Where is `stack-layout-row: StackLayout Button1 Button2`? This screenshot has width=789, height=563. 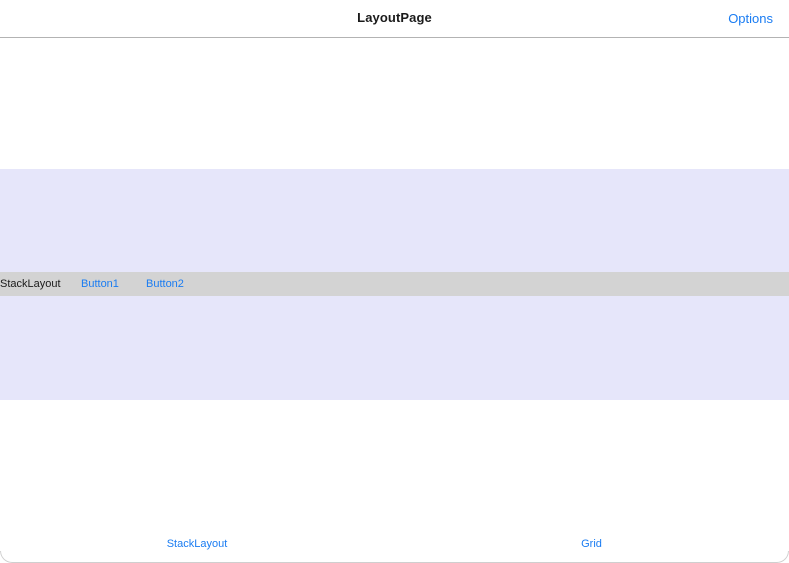
stack-layout-row: StackLayout Button1 Button2 is located at coordinates (394, 284).